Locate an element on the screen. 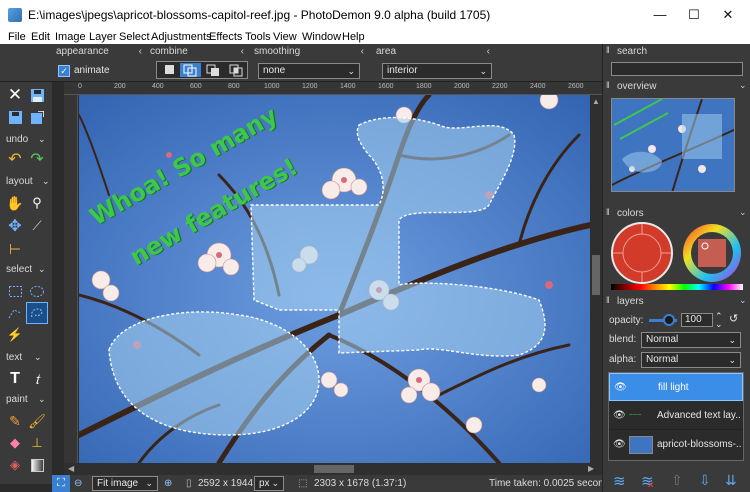  appearance-section-header: appearance ‹ is located at coordinates (100, 51).